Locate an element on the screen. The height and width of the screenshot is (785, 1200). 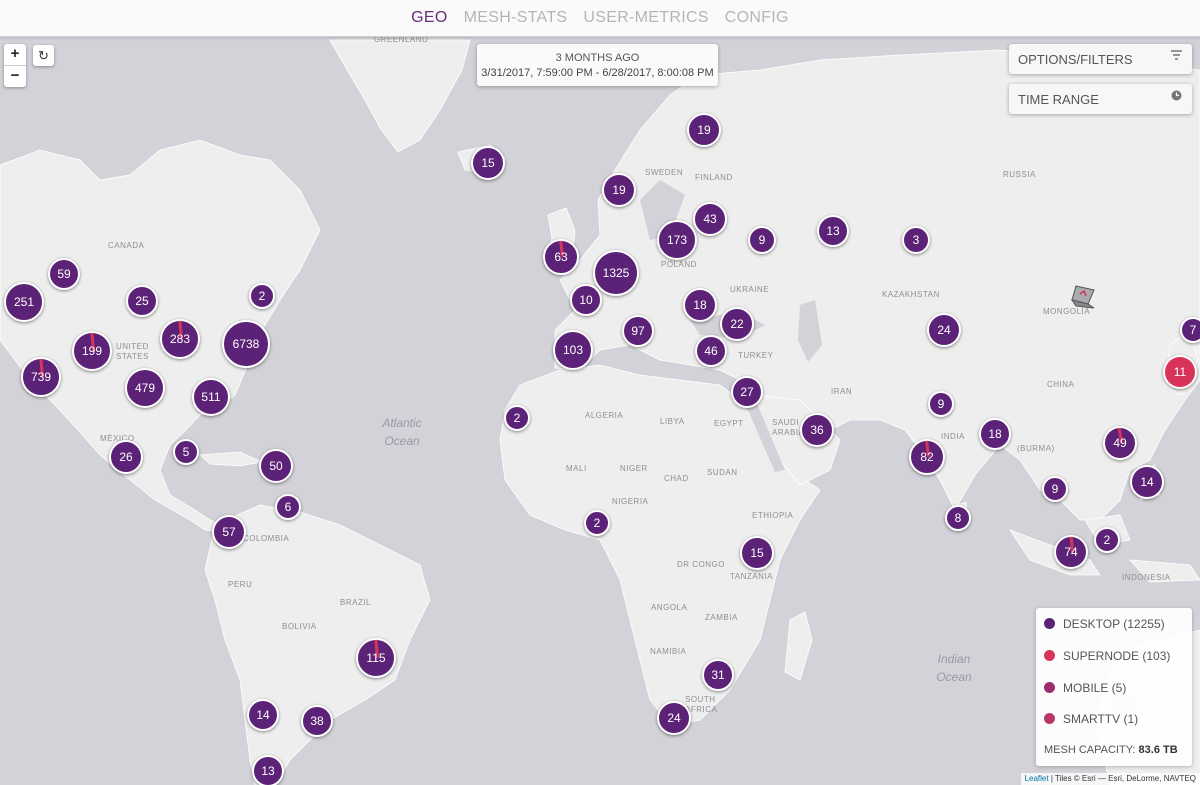
cluster-marker: 6 is located at coordinates (288, 507).